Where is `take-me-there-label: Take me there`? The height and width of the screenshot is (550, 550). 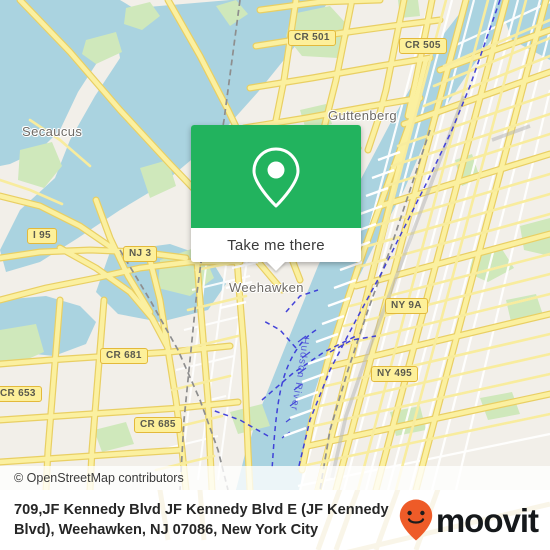
take-me-there-label: Take me there is located at coordinates (276, 245).